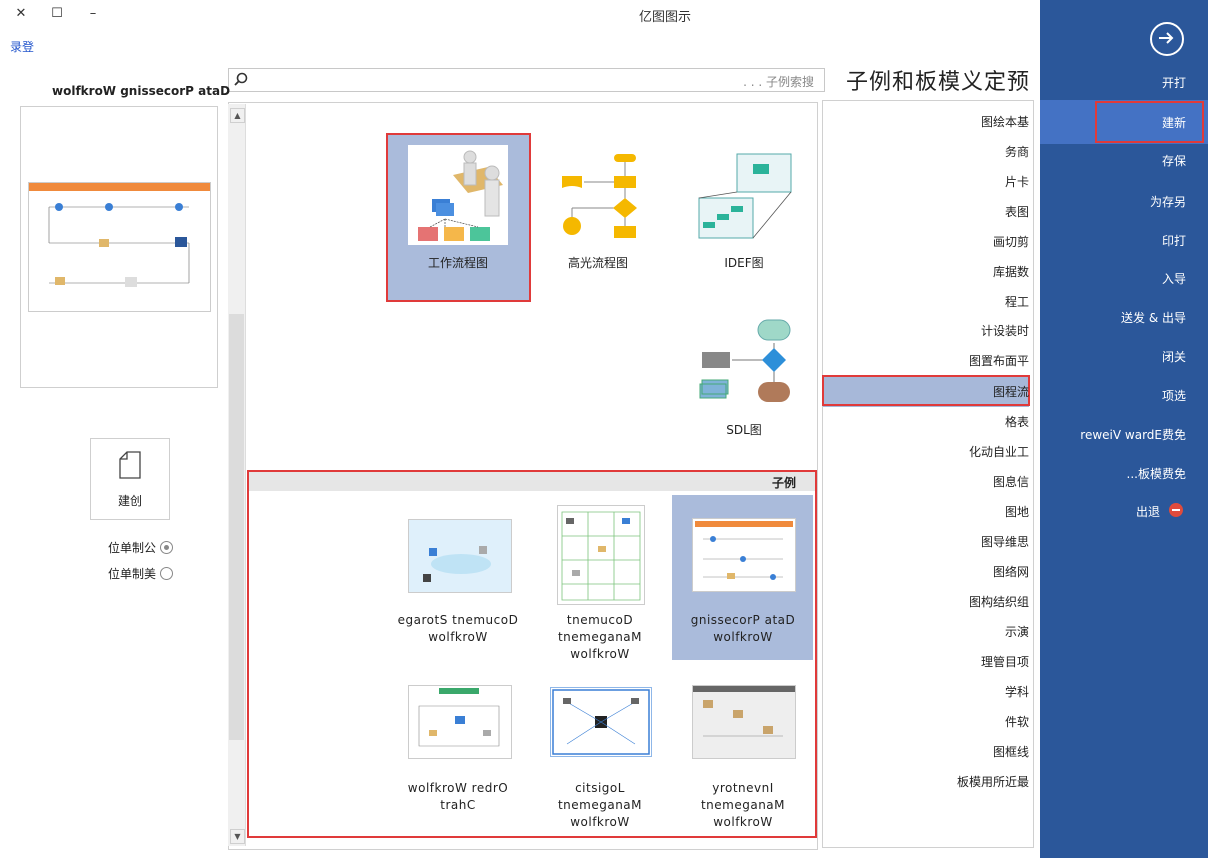 The height and width of the screenshot is (858, 1208). What do you see at coordinates (600, 637) in the screenshot?
I see `example-document-management-line2: Management` at bounding box center [600, 637].